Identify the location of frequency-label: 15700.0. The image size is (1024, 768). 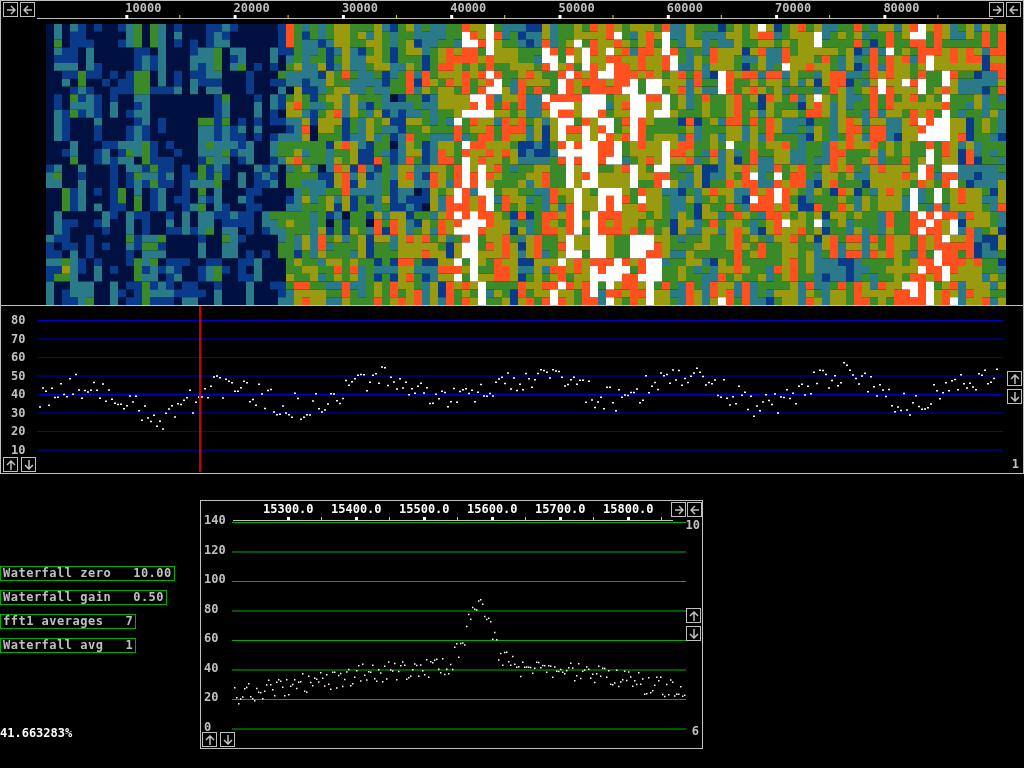
(560, 509).